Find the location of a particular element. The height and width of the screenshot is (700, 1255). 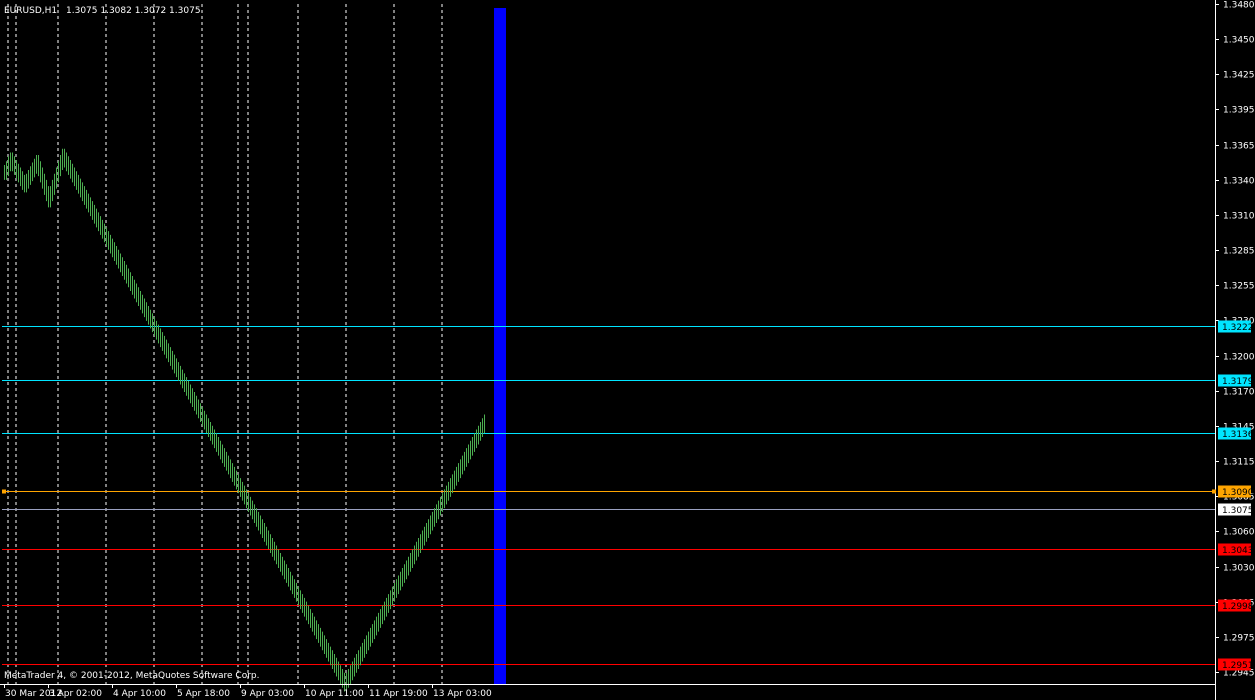

time-tick-label-3: 5 Apr 18:00 is located at coordinates (203, 694).